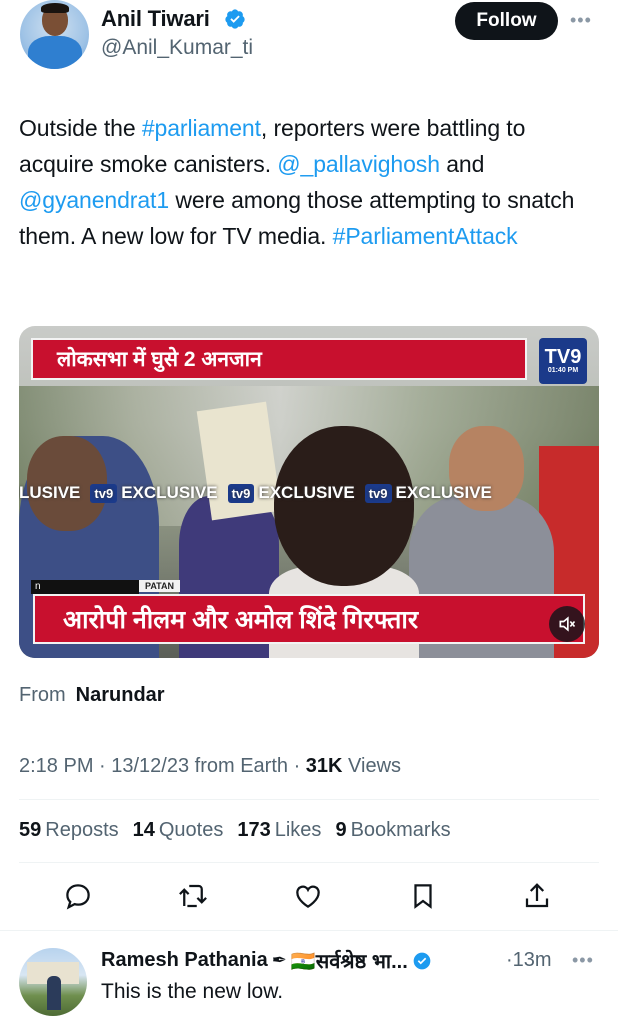 The width and height of the screenshot is (618, 1024). I want to click on mention-gyanendrat1-link: @gyanendrat1, so click(94, 200).